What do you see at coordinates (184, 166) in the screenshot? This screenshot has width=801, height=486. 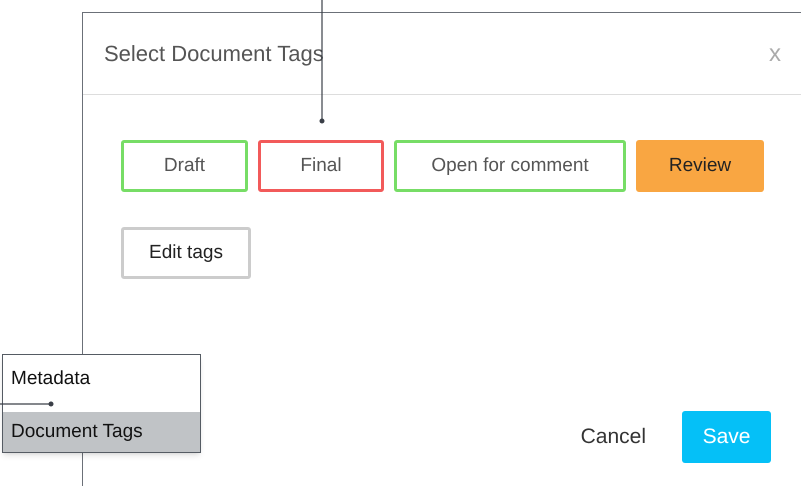 I see `tag-button: Draft` at bounding box center [184, 166].